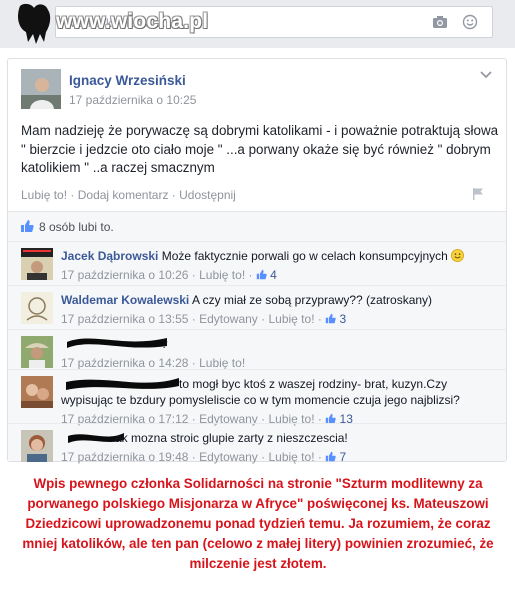 This screenshot has height=589, width=515. What do you see at coordinates (164, 344) in the screenshot?
I see `comment-text: ?` at bounding box center [164, 344].